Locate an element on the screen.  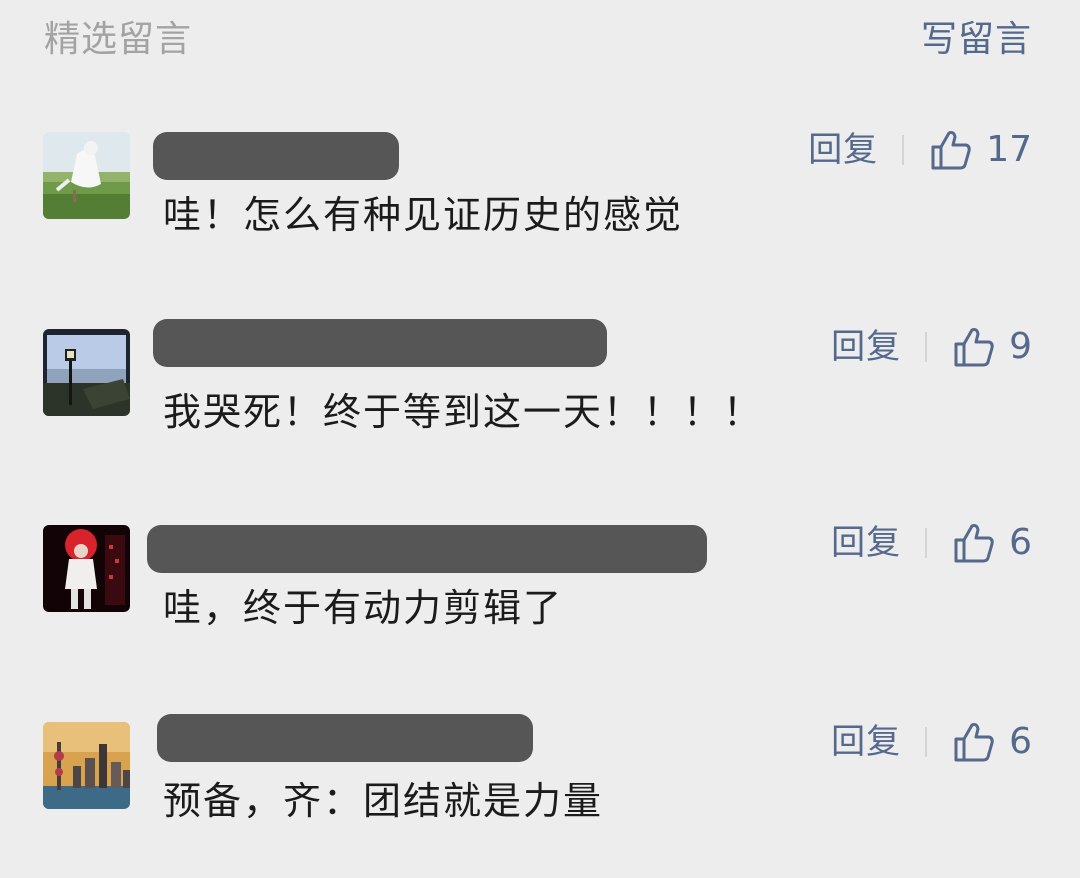
like-count: 9 is located at coordinates (1020, 346).